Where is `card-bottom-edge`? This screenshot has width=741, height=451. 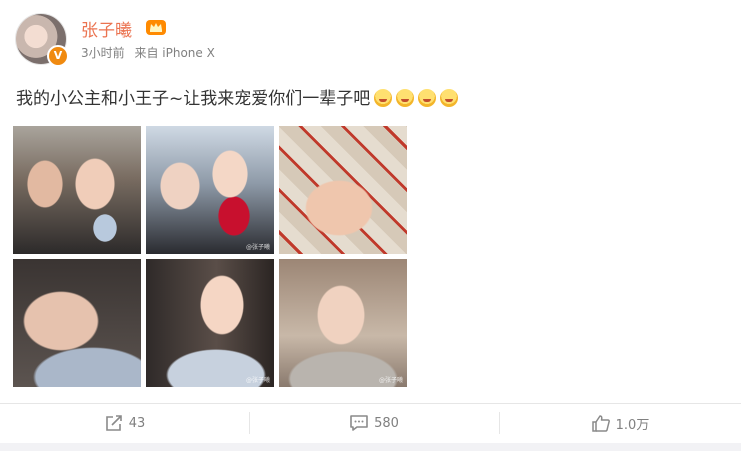 card-bottom-edge is located at coordinates (370, 447).